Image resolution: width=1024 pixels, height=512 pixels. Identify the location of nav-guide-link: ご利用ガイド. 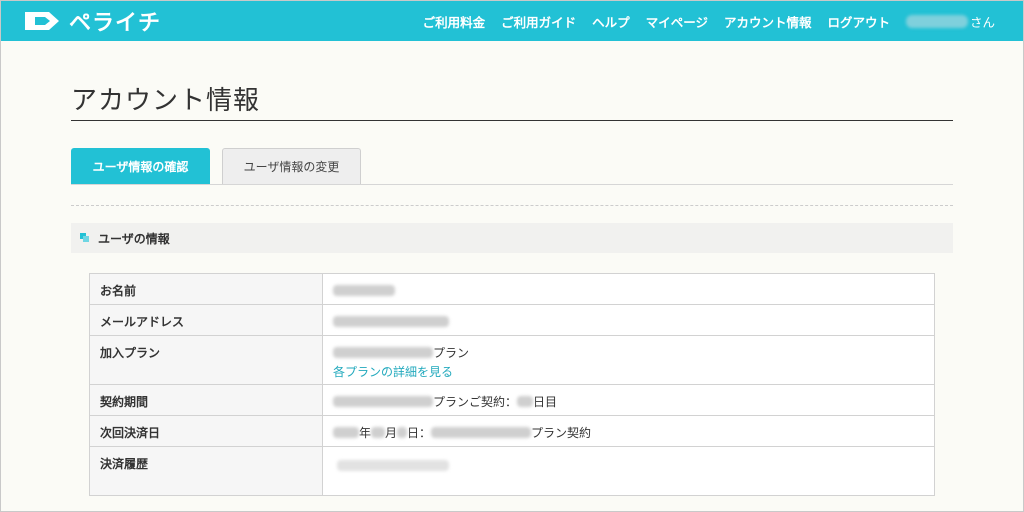
(538, 21).